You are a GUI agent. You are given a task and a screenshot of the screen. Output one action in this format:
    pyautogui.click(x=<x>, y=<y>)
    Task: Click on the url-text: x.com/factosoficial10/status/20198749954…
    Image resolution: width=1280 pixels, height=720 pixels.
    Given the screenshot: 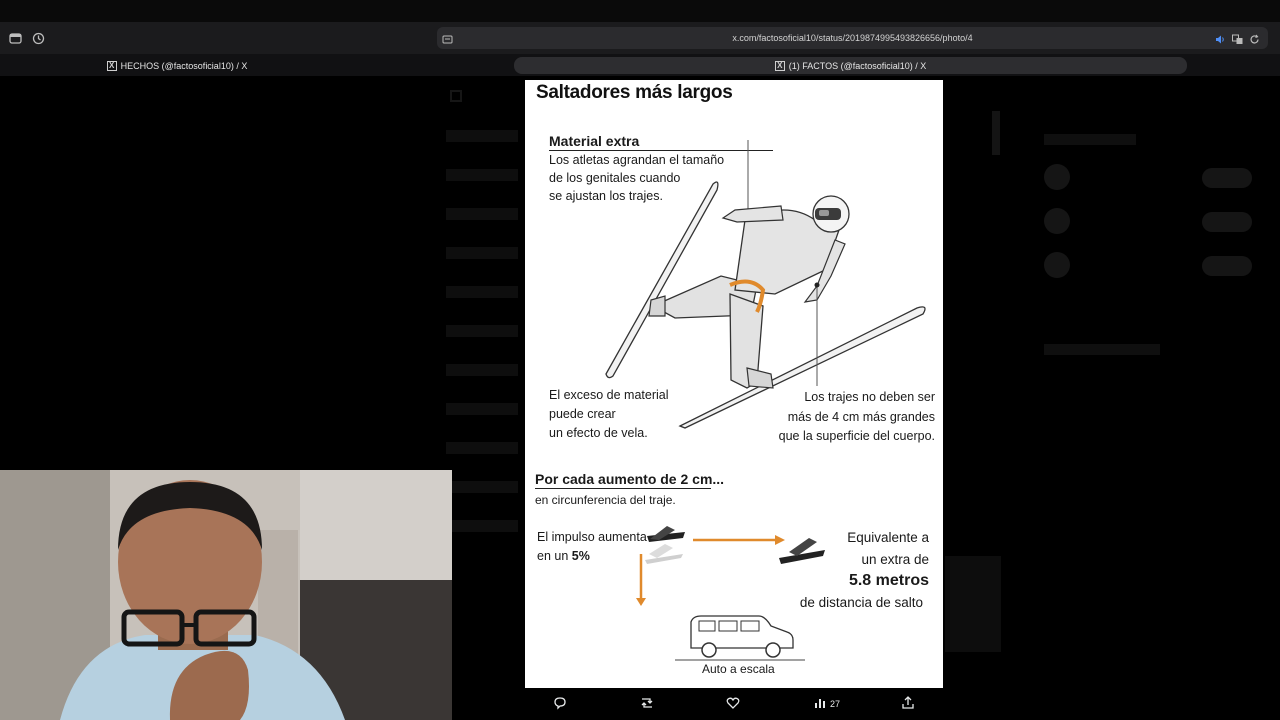 What is the action you would take?
    pyautogui.click(x=852, y=38)
    